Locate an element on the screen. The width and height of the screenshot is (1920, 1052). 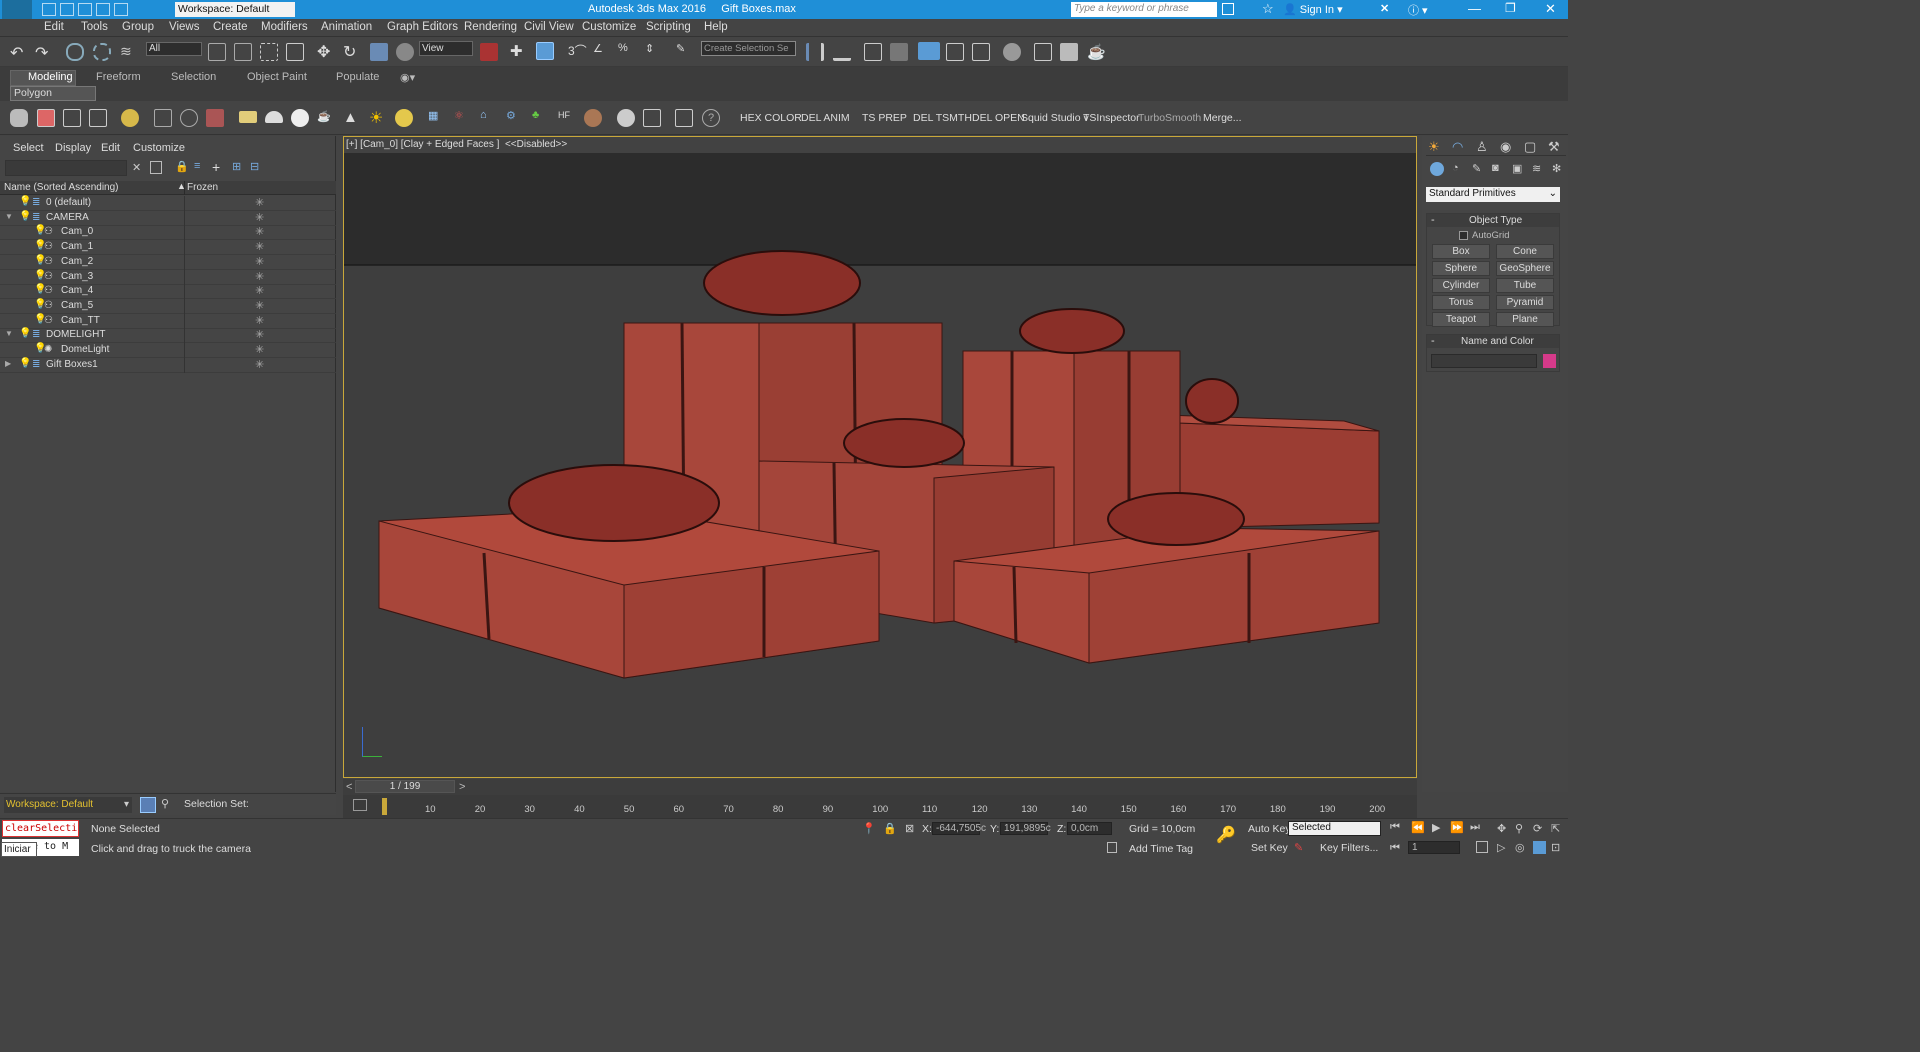
hex-color-button: HEX COLOR is located at coordinates (771, 118).